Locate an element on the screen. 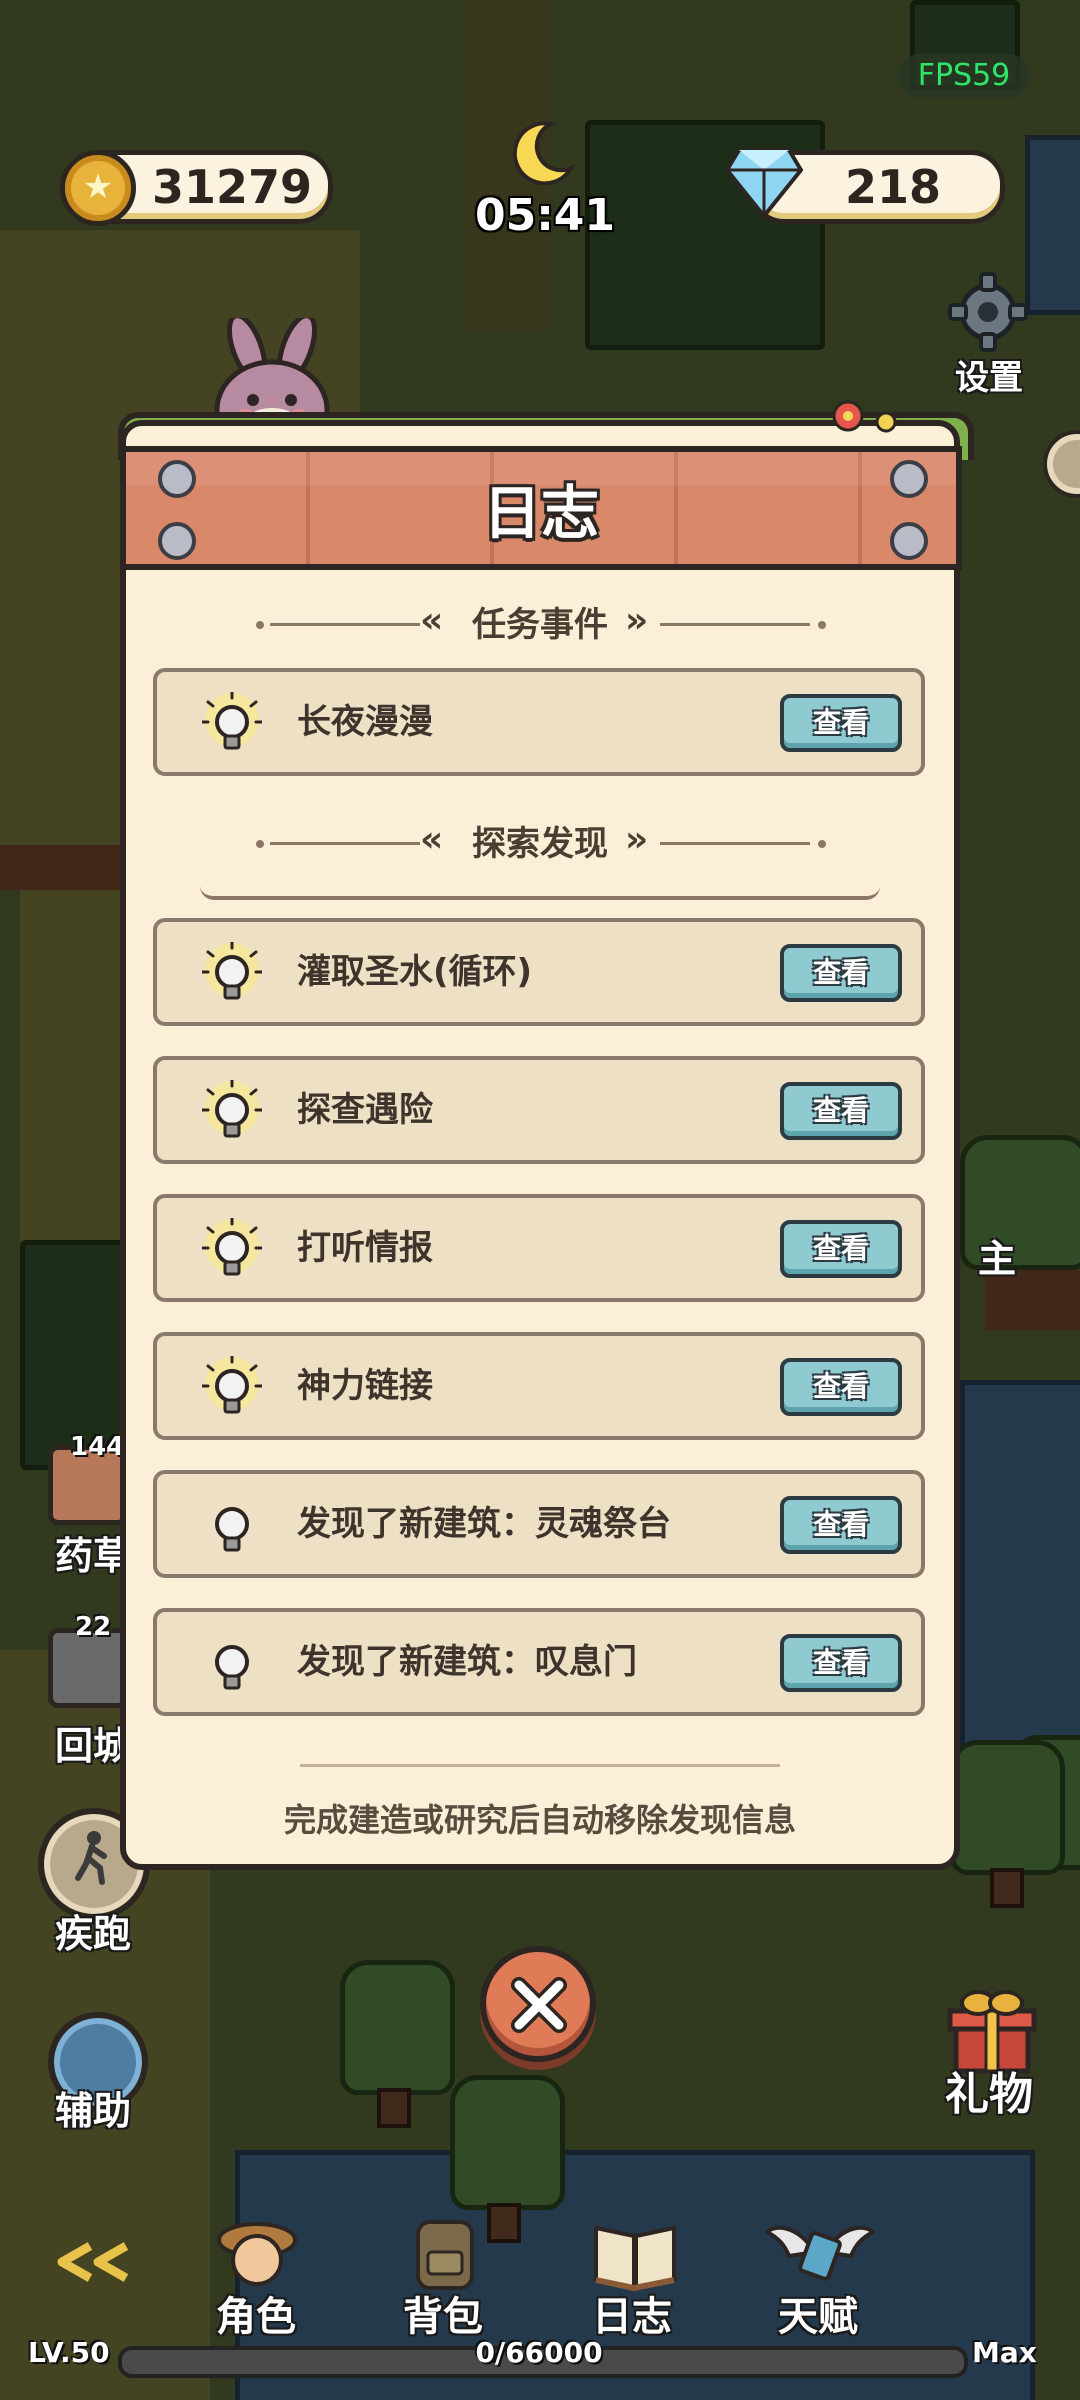 This screenshot has width=1080, height=2400. entry-label: 发现了新建筑：灵魂祭台 is located at coordinates (484, 1524).